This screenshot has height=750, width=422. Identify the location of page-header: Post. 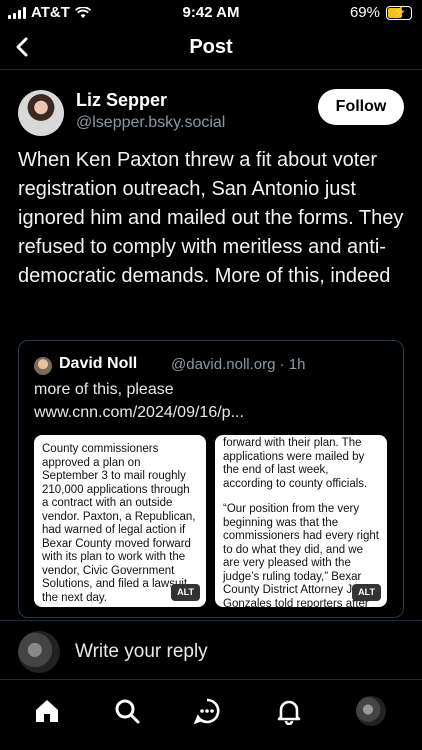
(211, 49).